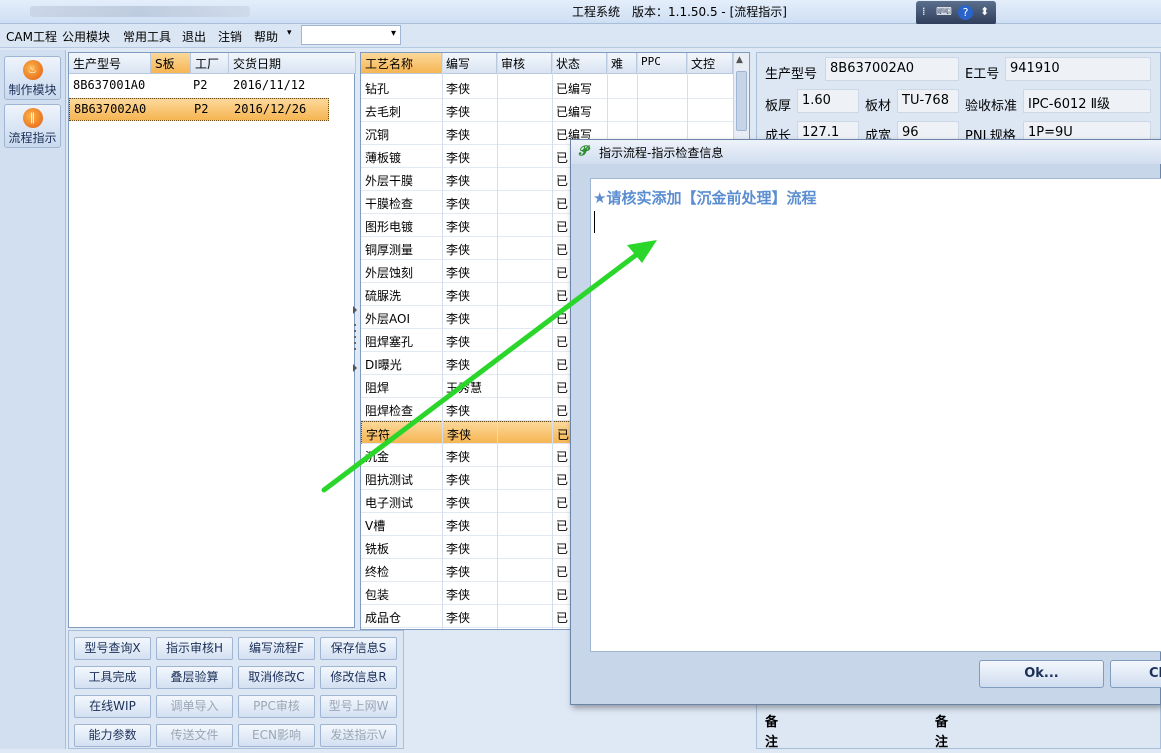 The image size is (1161, 753). What do you see at coordinates (112, 648) in the screenshot?
I see `action-button-0: 型号查询X` at bounding box center [112, 648].